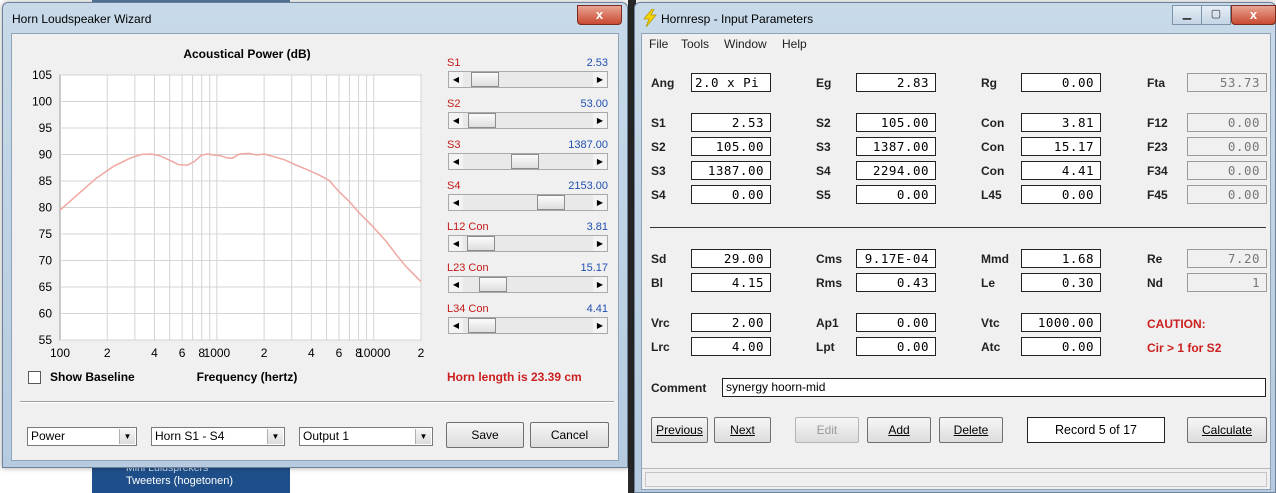  I want to click on menu-tools: Tools, so click(695, 44).